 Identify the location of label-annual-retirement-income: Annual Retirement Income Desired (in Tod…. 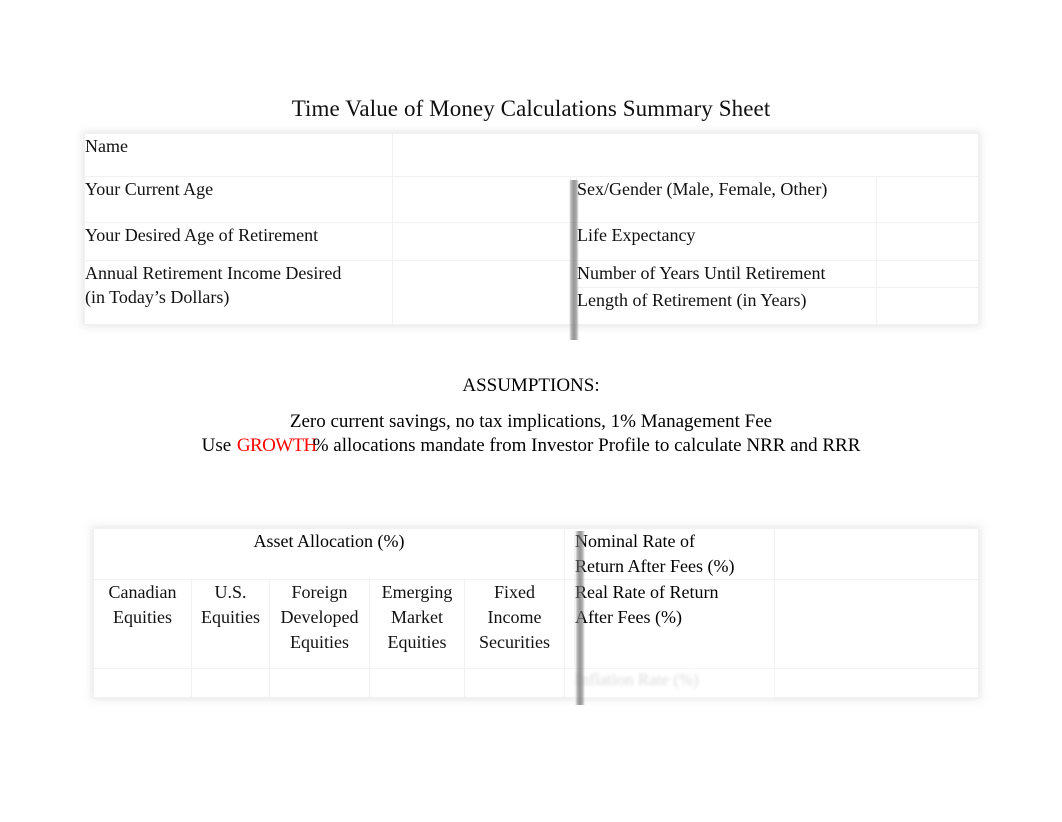
(238, 292).